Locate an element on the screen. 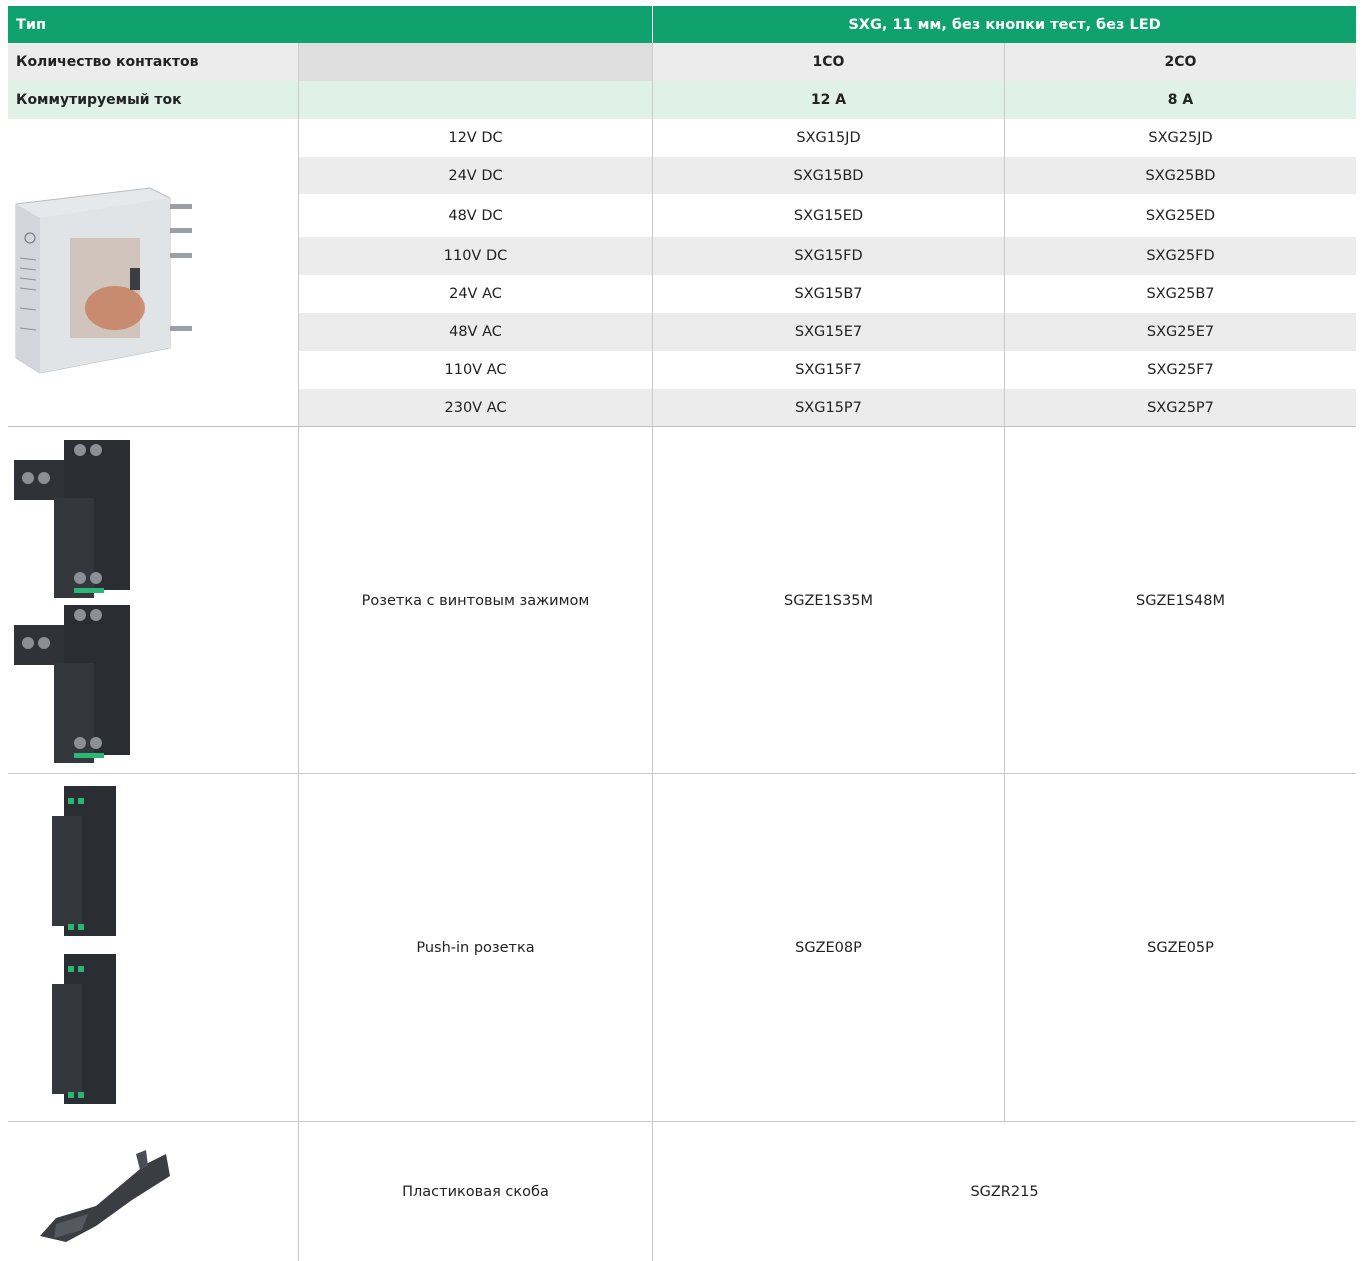 The image size is (1362, 1261). code-2co-cell: SXG25P7 is located at coordinates (1180, 407).